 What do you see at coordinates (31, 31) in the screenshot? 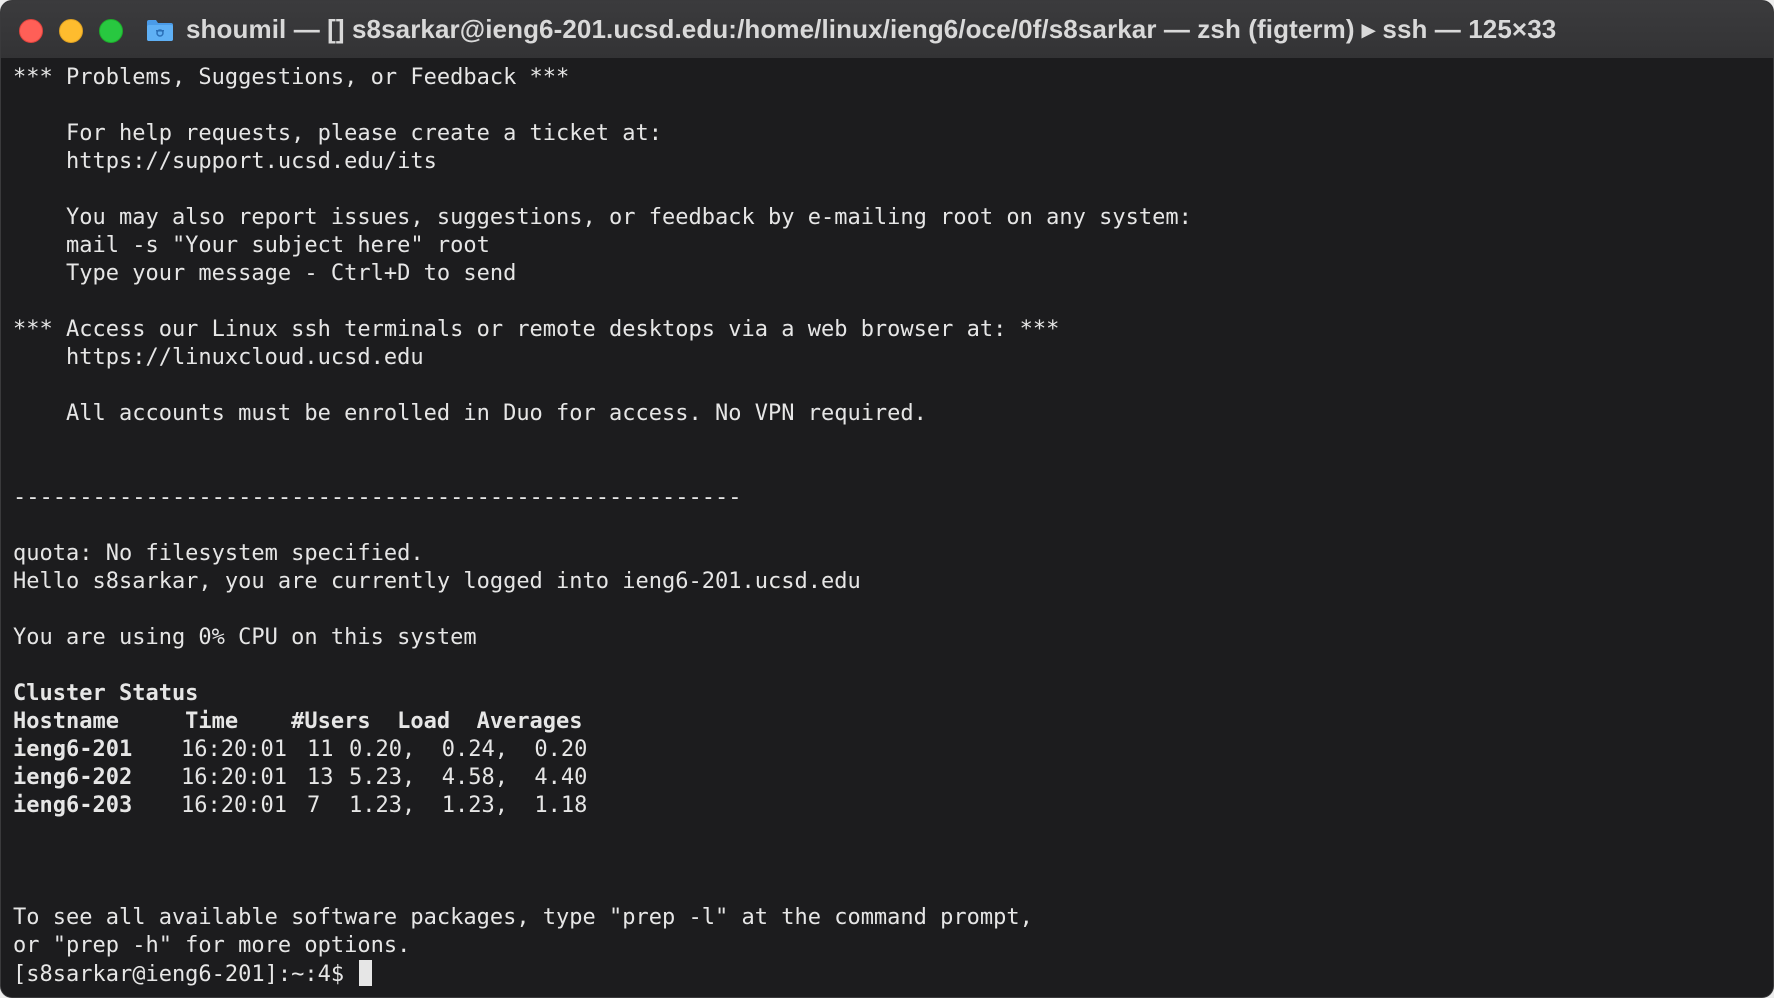
I see `close-icon` at bounding box center [31, 31].